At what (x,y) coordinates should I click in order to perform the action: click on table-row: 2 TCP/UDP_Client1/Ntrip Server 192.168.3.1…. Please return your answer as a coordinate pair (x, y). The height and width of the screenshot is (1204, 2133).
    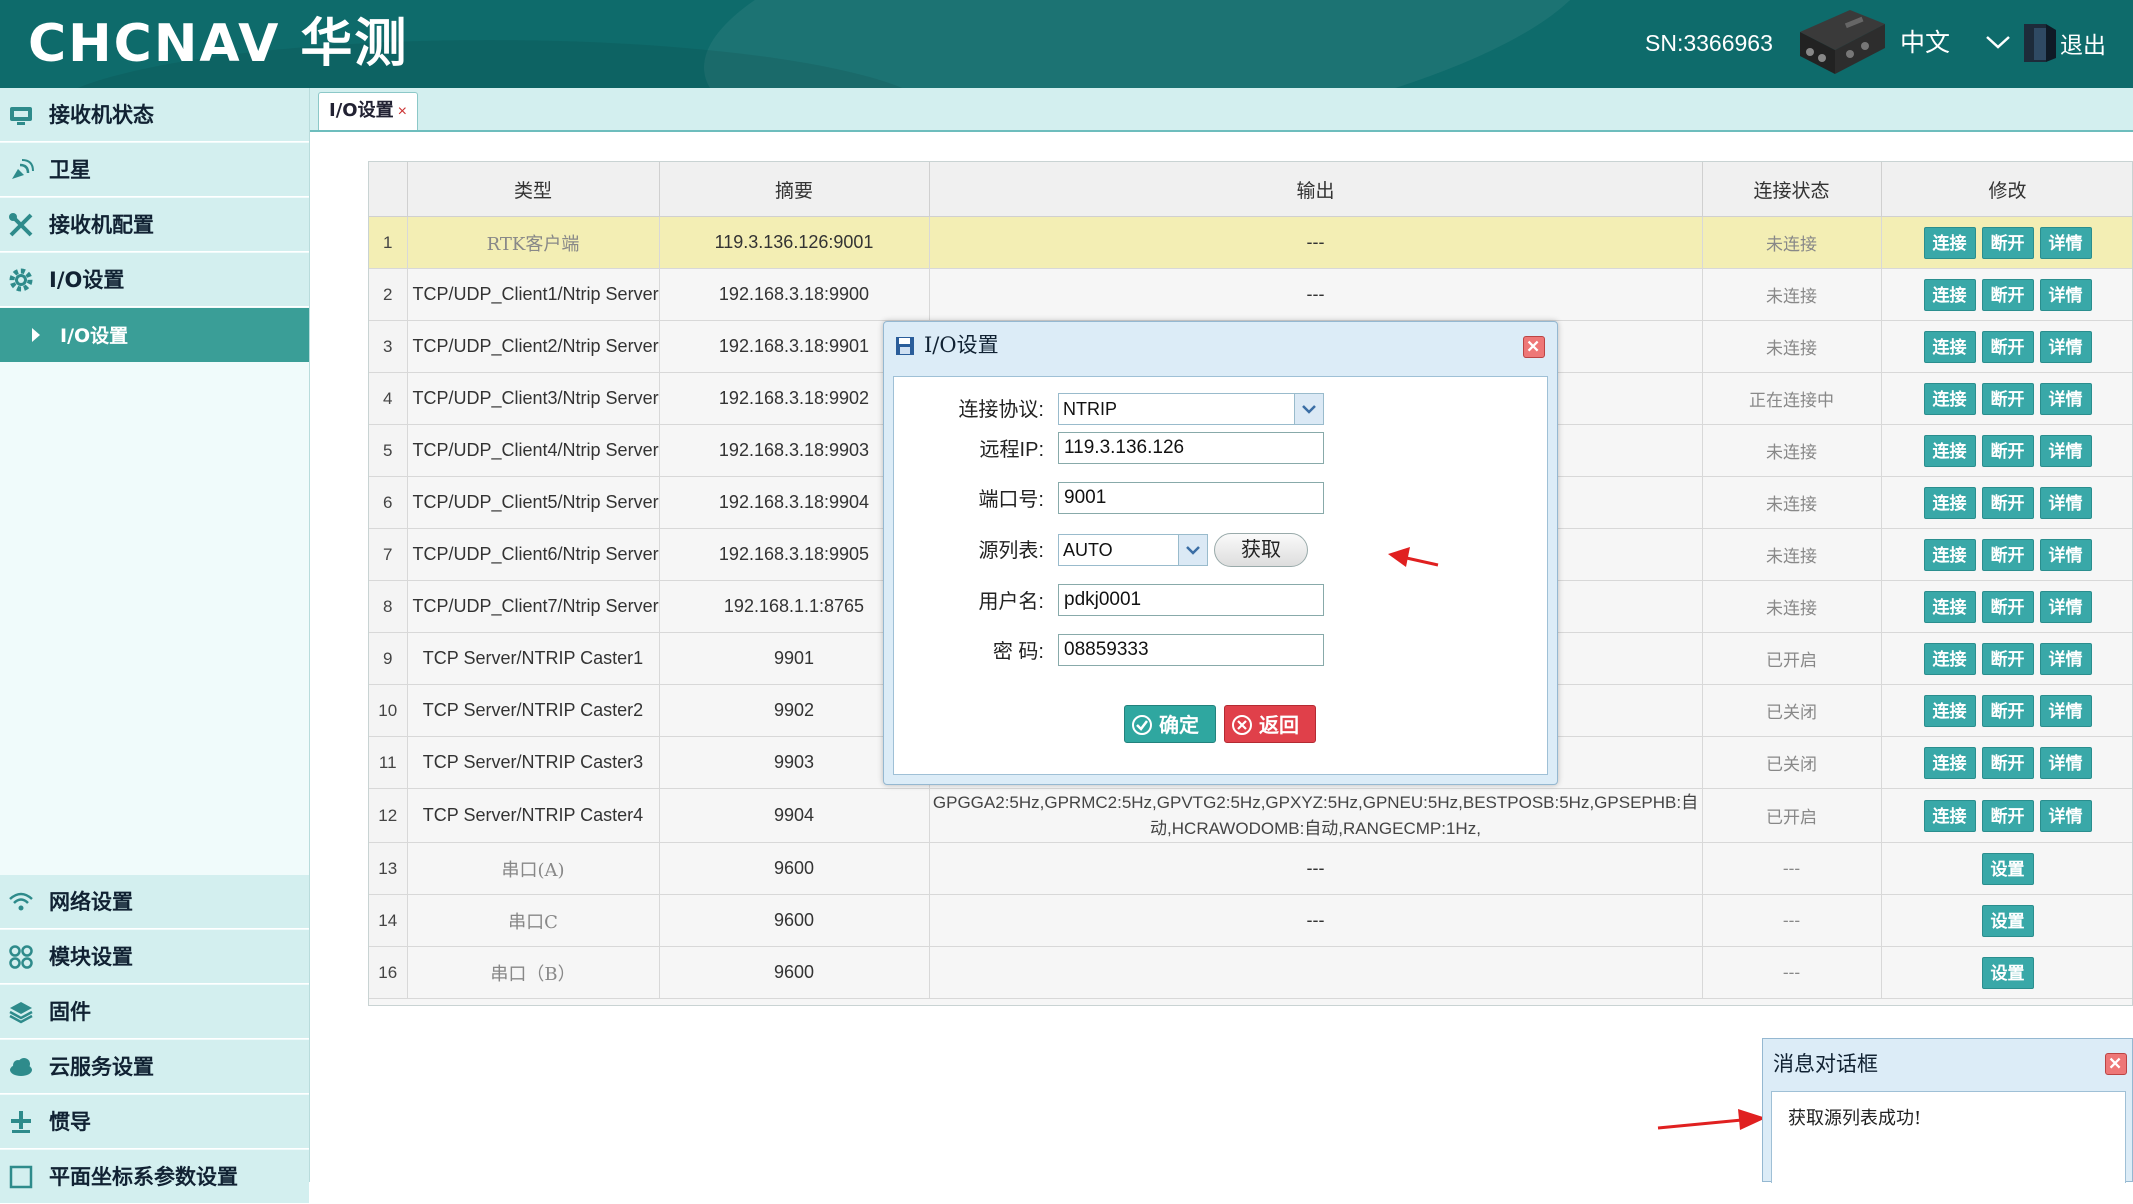
    Looking at the image, I should click on (1250, 294).